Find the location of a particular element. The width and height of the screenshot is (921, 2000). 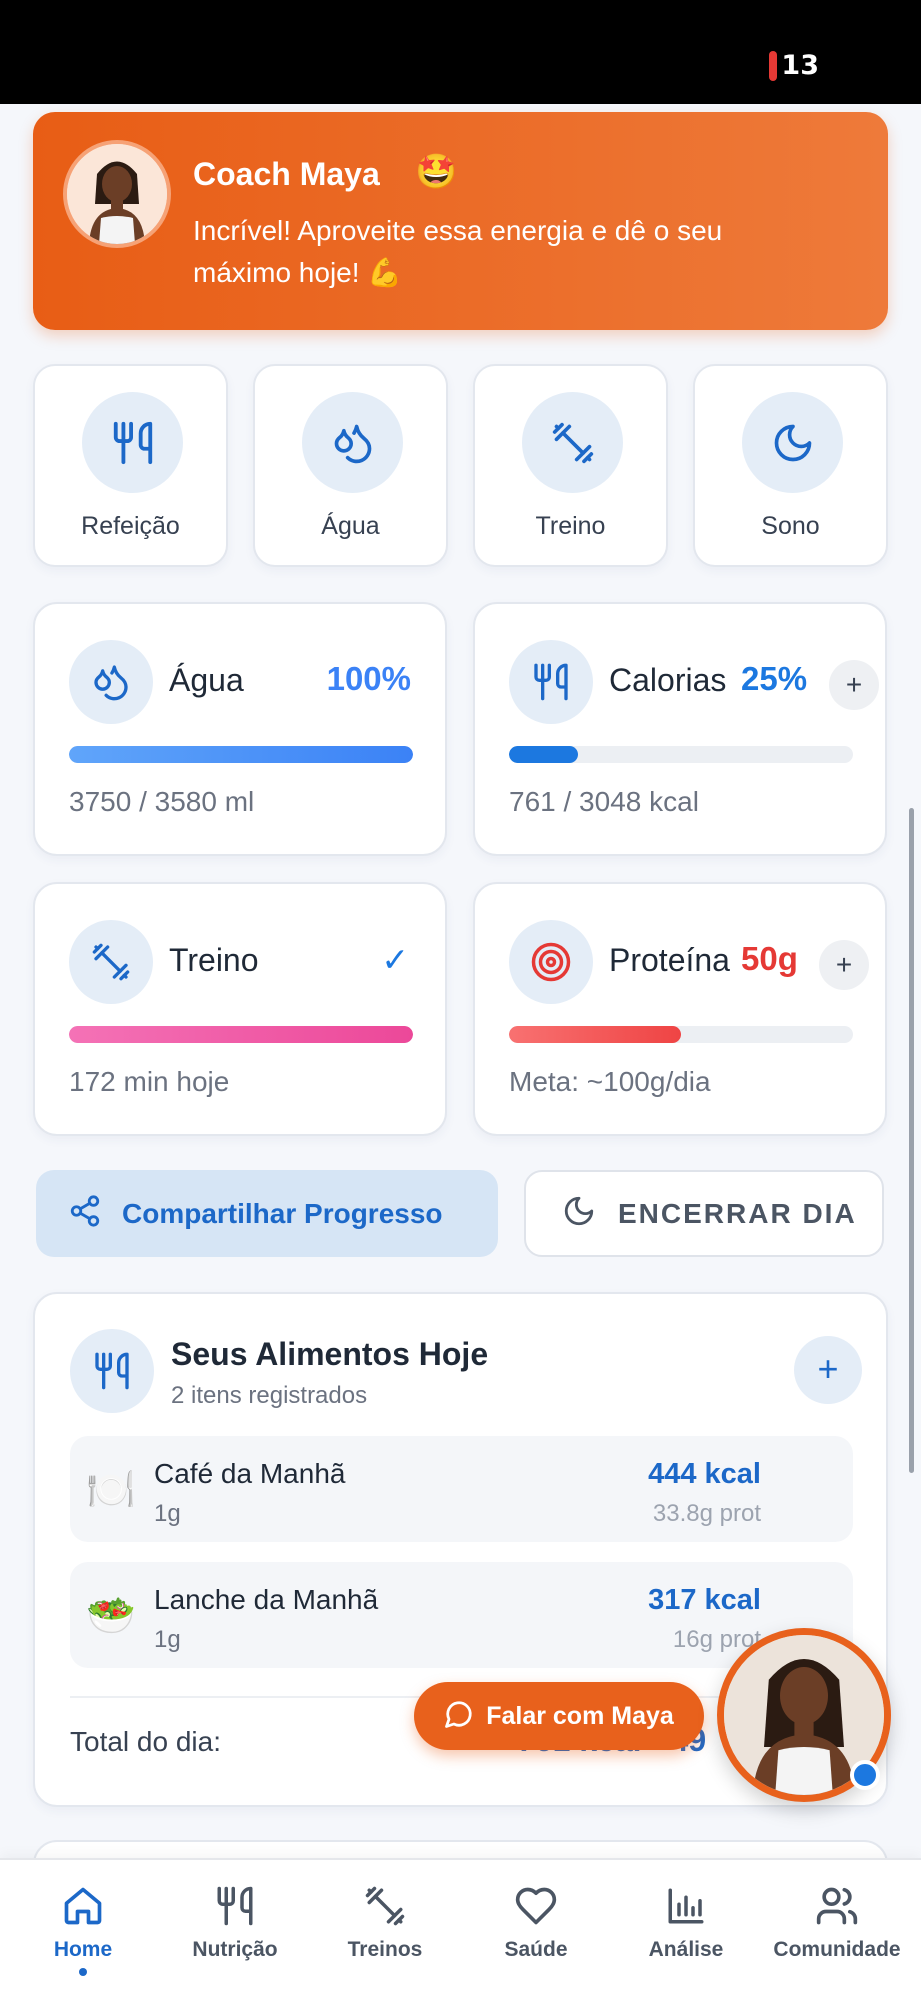

quick-action-meal: Refeição is located at coordinates (130, 465).